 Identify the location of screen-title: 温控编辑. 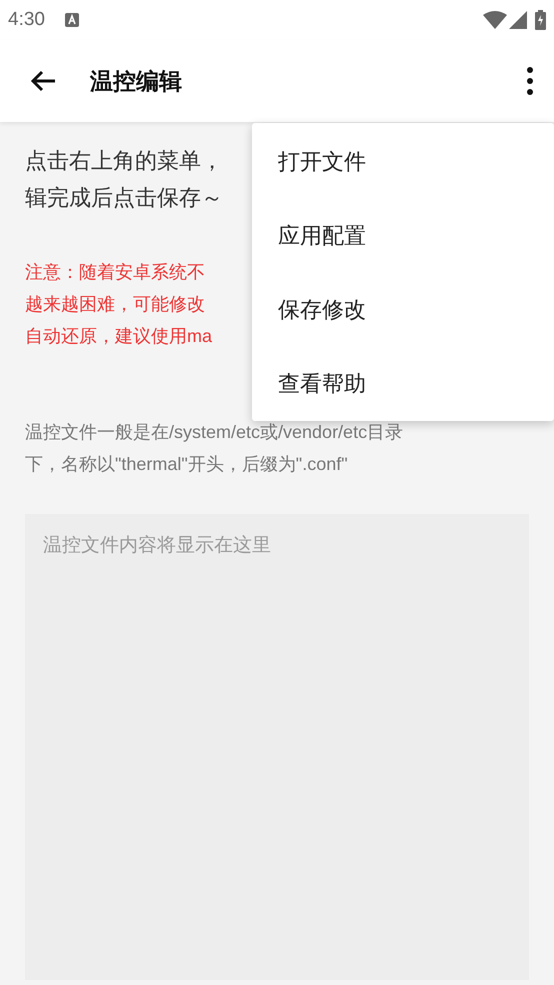
(136, 81).